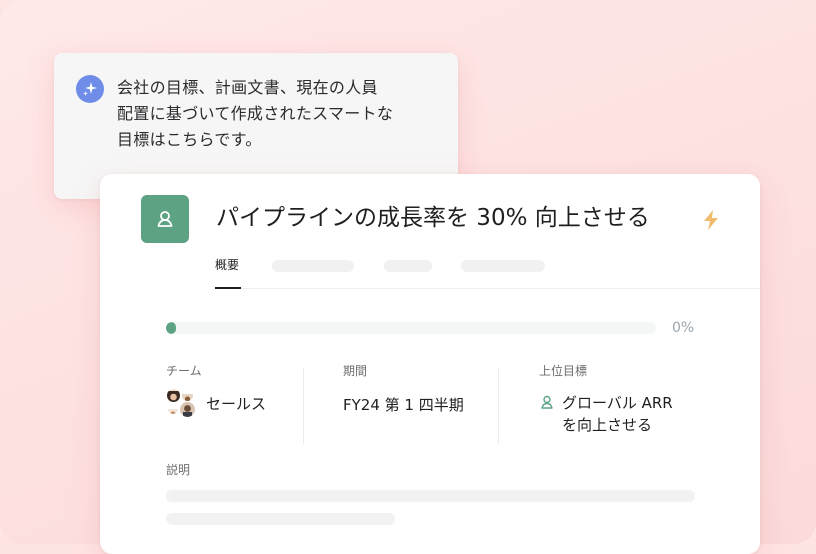 Image resolution: width=816 pixels, height=554 pixels. Describe the element at coordinates (90, 89) in the screenshot. I see `sparkles-icon` at that location.